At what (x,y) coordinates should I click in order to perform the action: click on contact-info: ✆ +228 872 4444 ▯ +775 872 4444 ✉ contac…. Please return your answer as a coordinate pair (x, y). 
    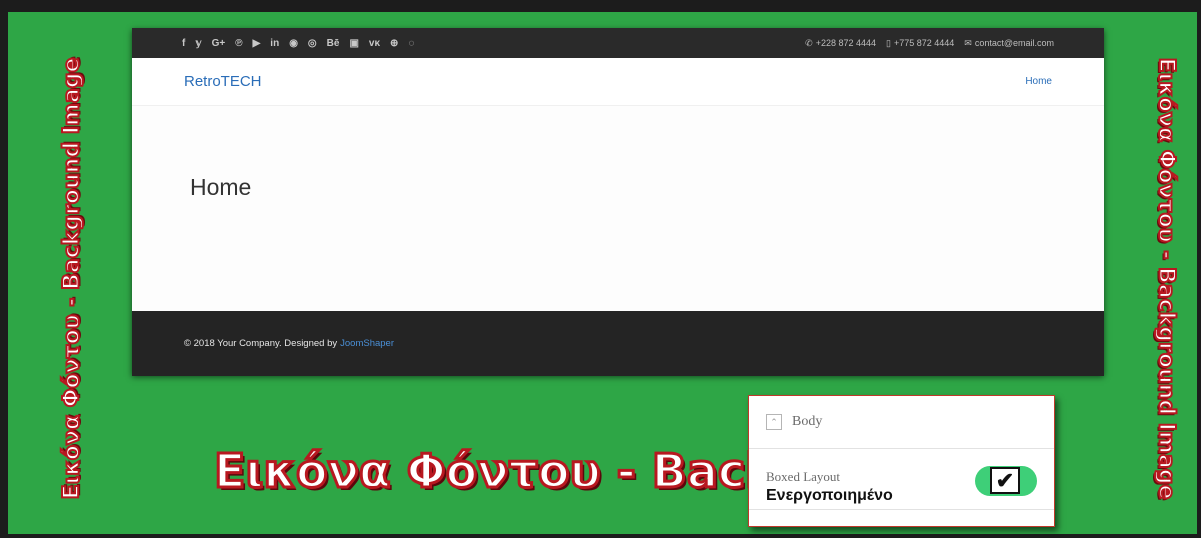
    Looking at the image, I should click on (929, 43).